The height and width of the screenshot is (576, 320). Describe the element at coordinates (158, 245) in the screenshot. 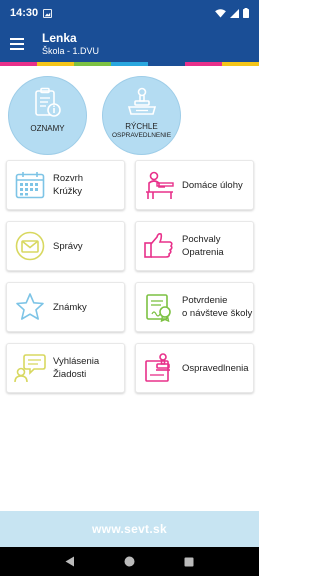

I see `thumbs-up-icon` at that location.